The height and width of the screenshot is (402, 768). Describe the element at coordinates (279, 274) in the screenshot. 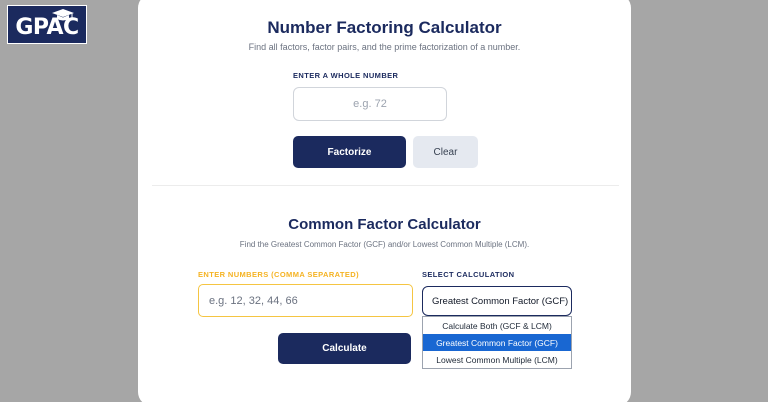

I see `numbers-label: ENTER NUMBERS (COMMA SEPARATED)` at that location.